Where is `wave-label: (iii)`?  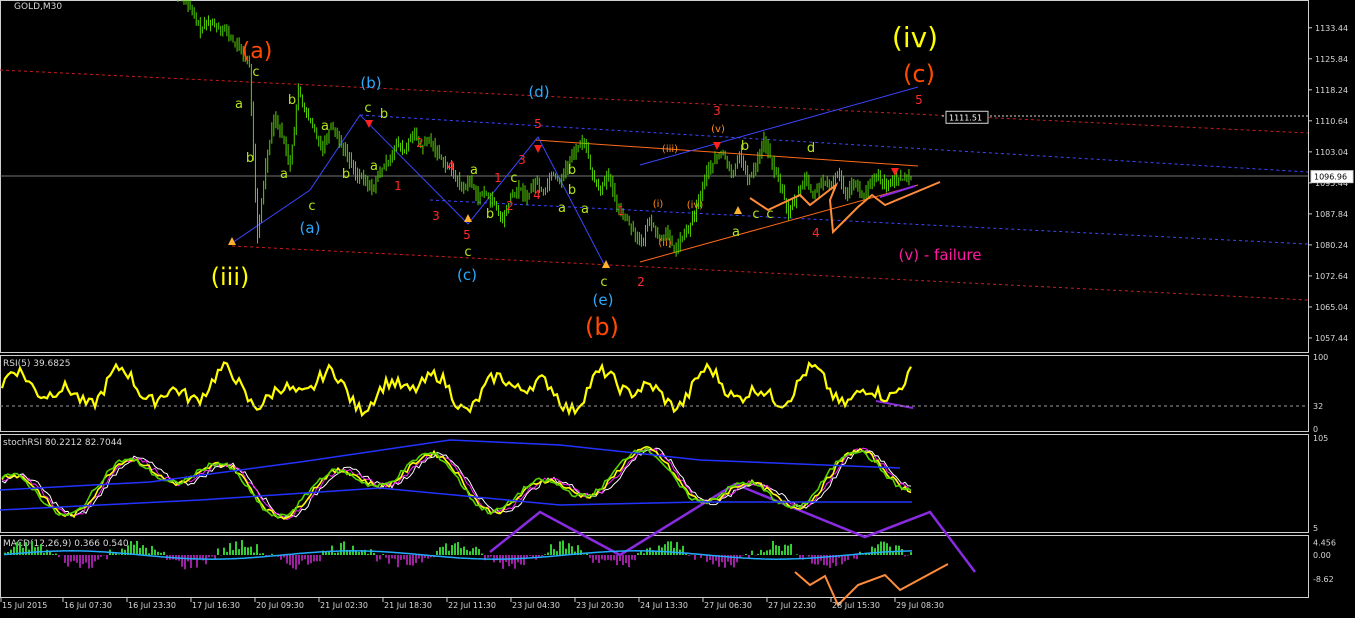
wave-label: (iii) is located at coordinates (670, 149).